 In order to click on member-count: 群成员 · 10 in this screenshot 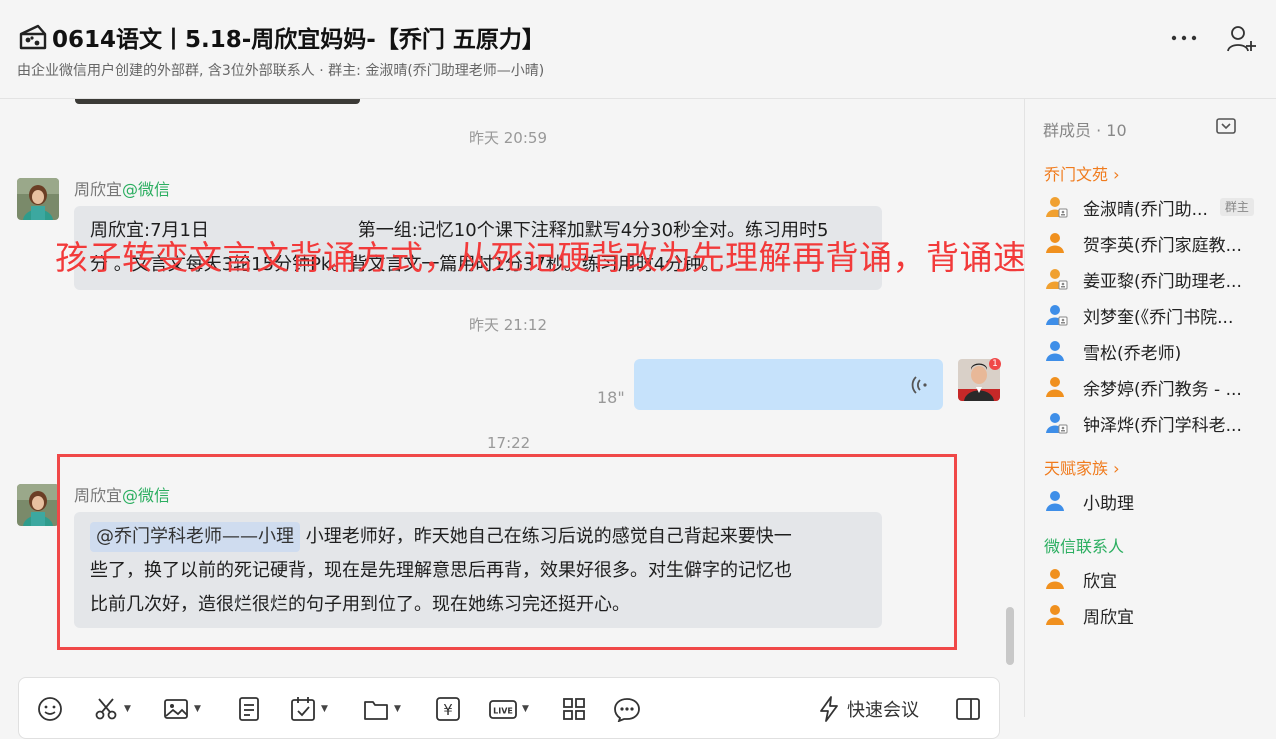, I will do `click(1085, 130)`.